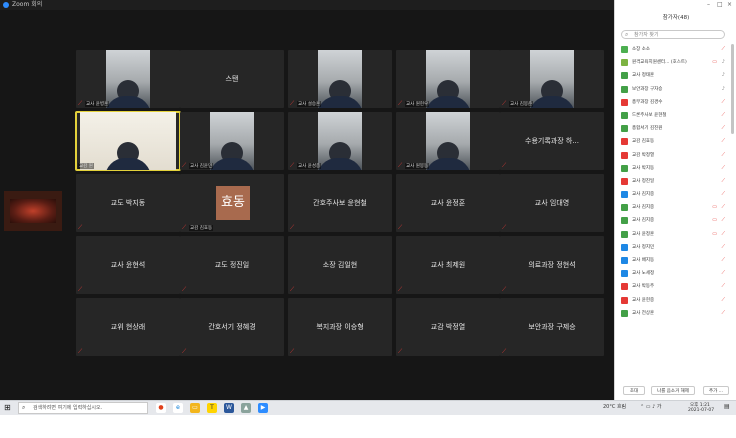 This screenshot has height=438, width=736. Describe the element at coordinates (674, 169) in the screenshot. I see `participant-row: 교사 박지동 ⟋` at that location.